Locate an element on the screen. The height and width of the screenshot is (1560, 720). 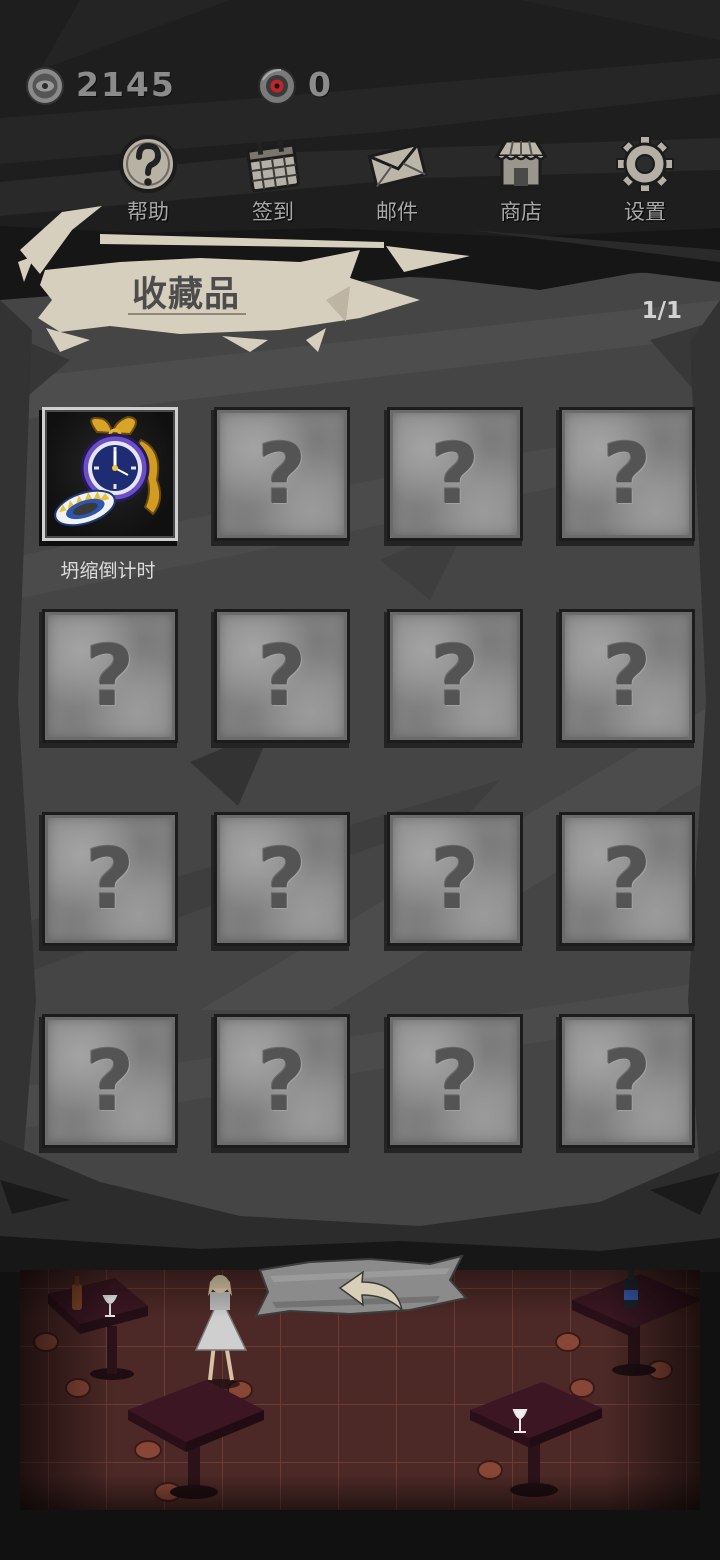
checkin-button: 签到 is located at coordinates (273, 178).